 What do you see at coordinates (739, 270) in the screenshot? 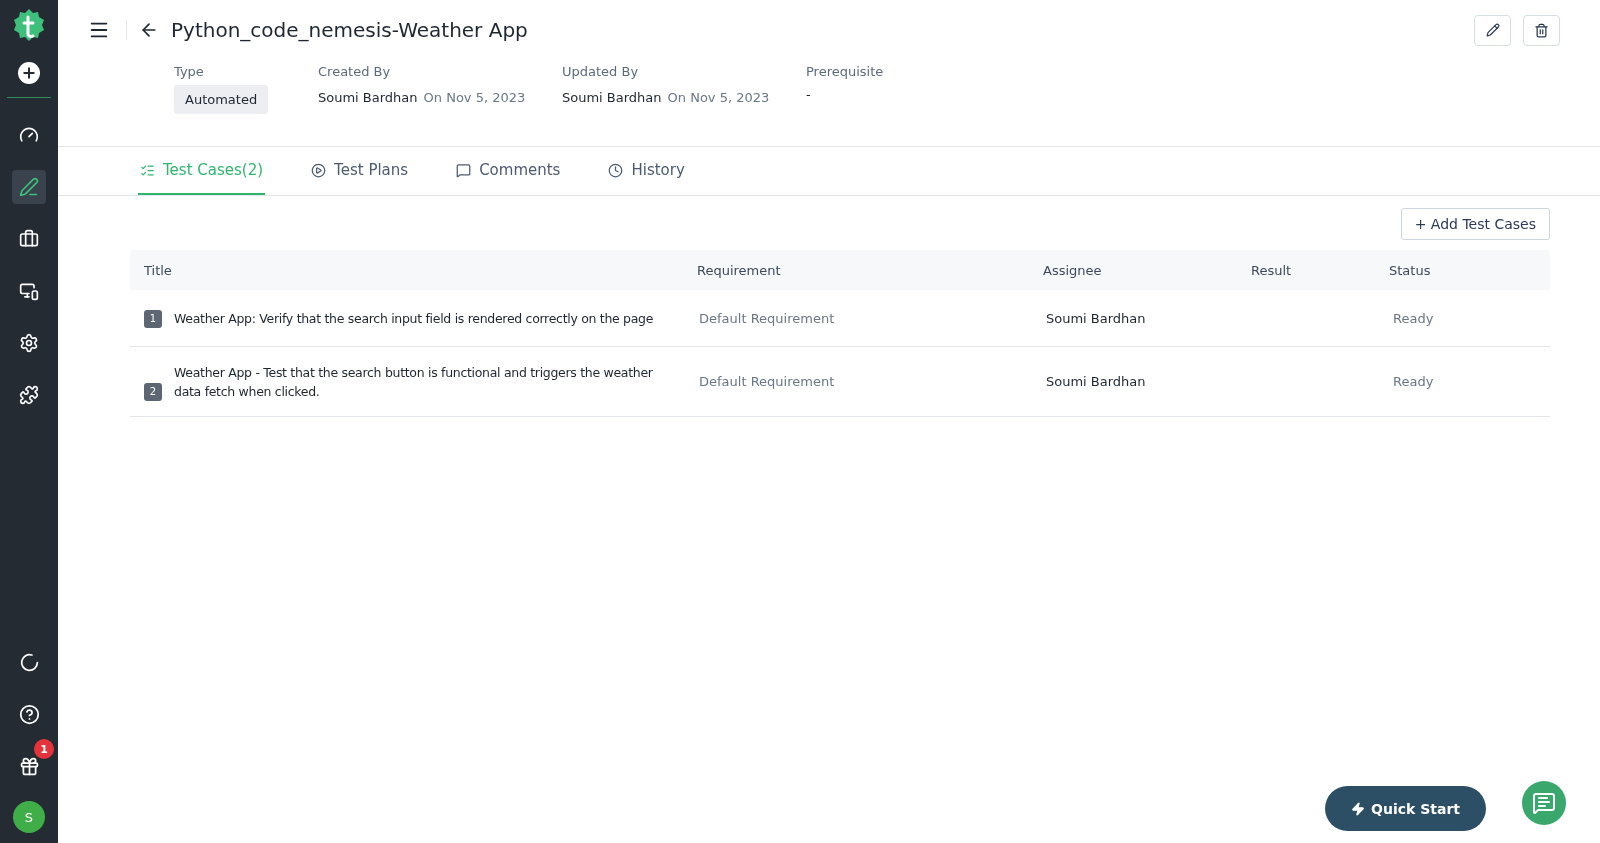
I see `column-header: Requirement` at bounding box center [739, 270].